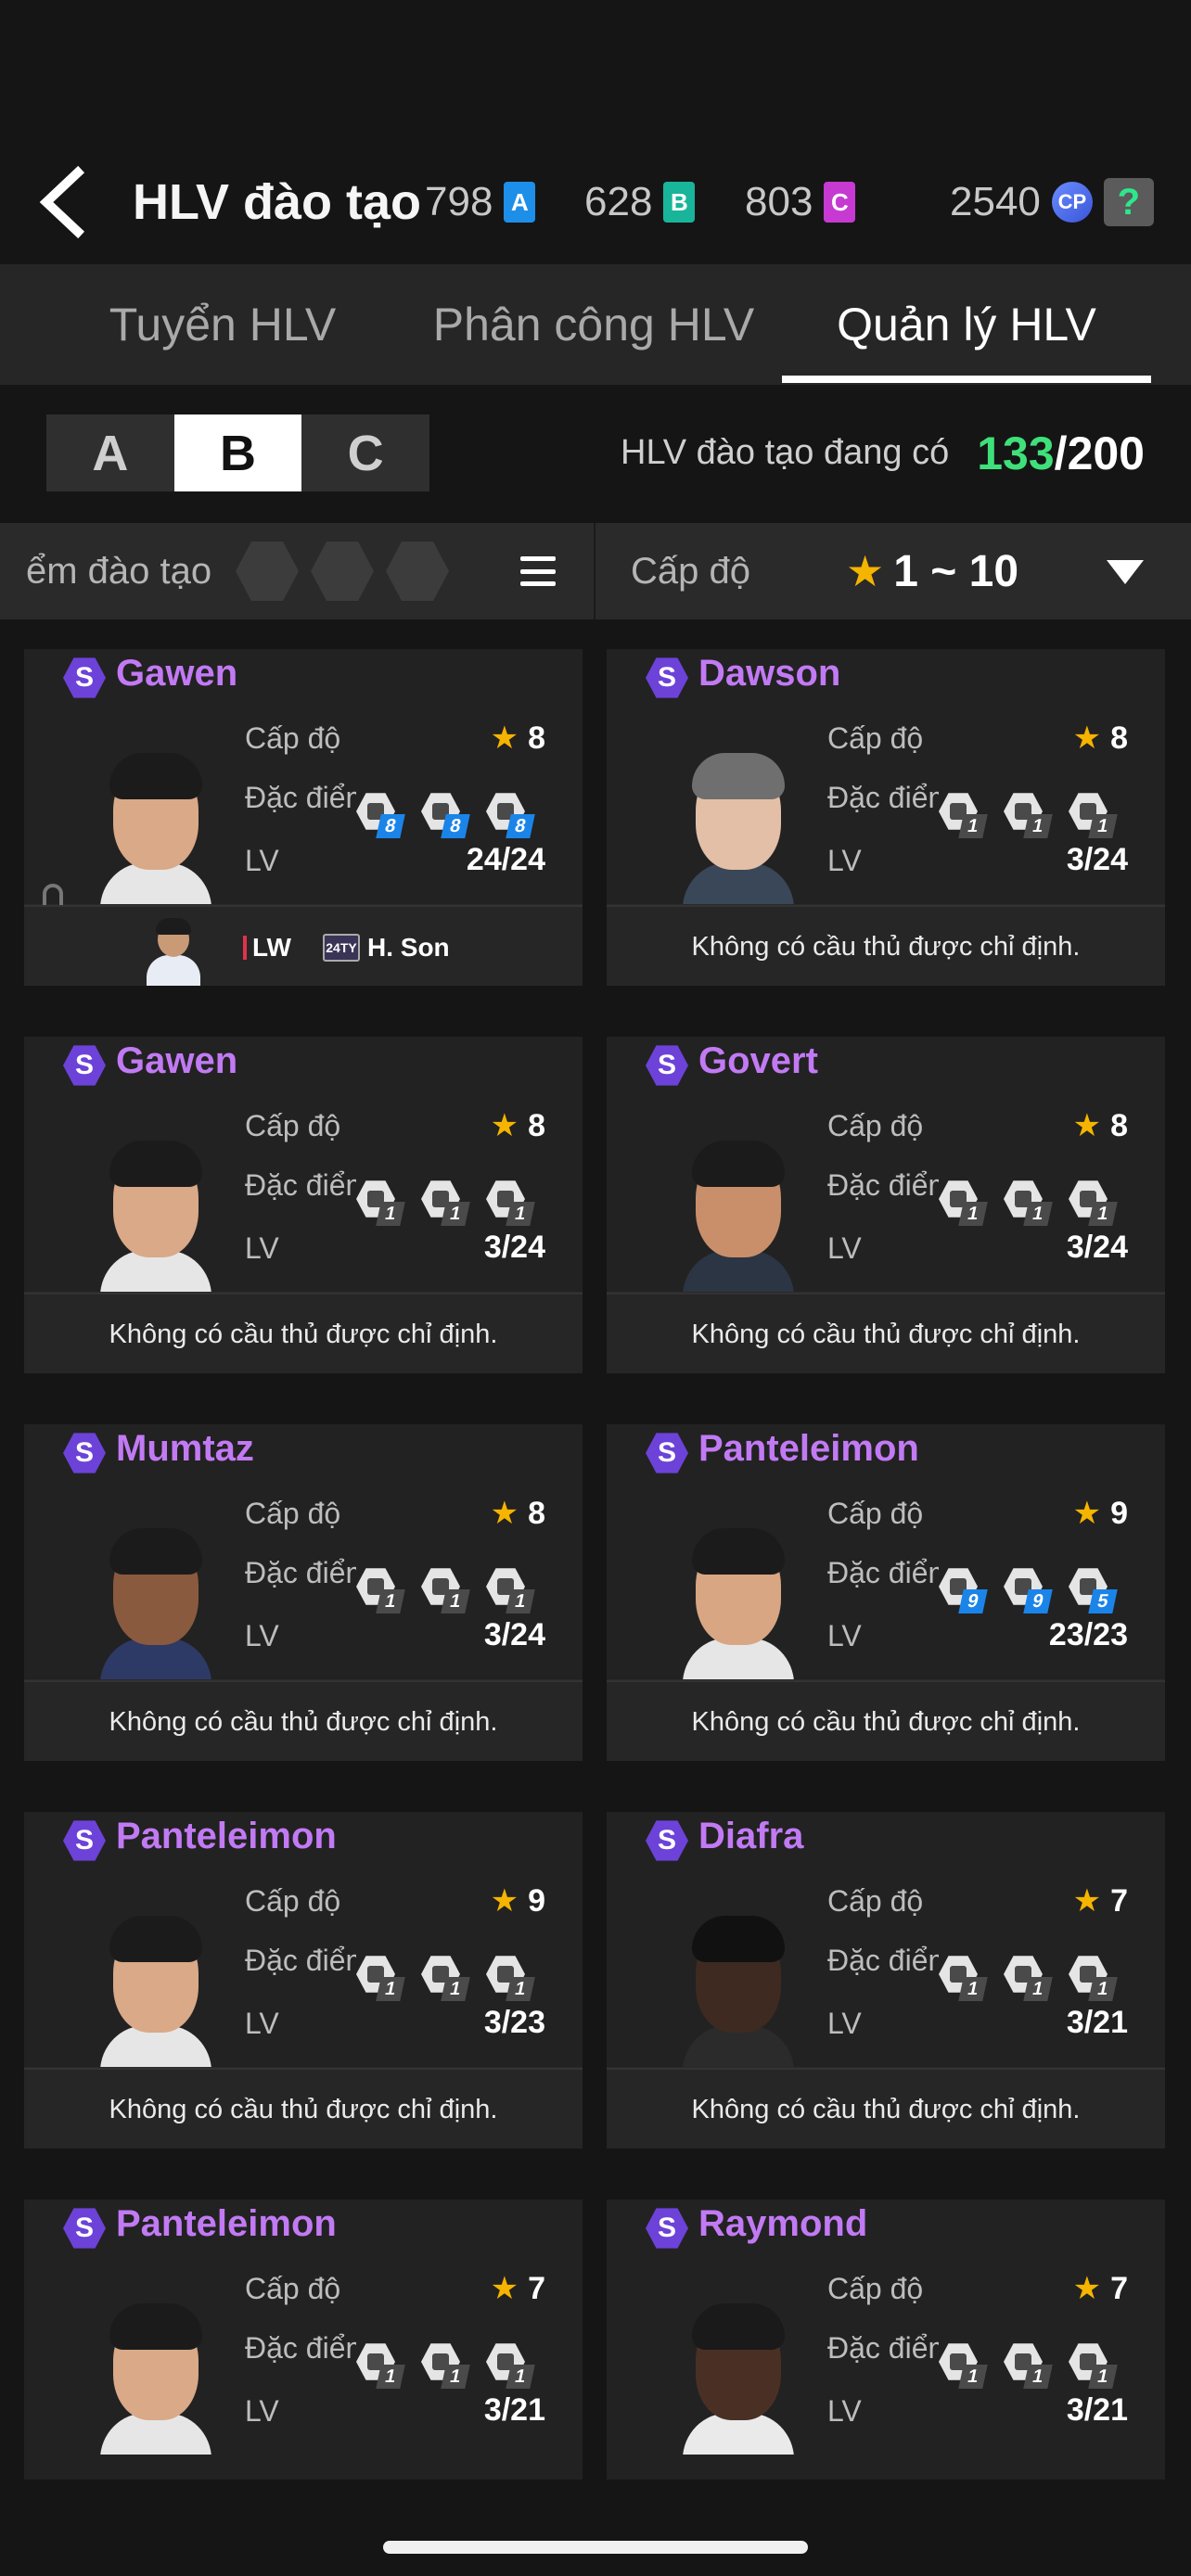 This screenshot has height=2576, width=1191. What do you see at coordinates (594, 324) in the screenshot?
I see `tab-assign-coach: Phân công HLV` at bounding box center [594, 324].